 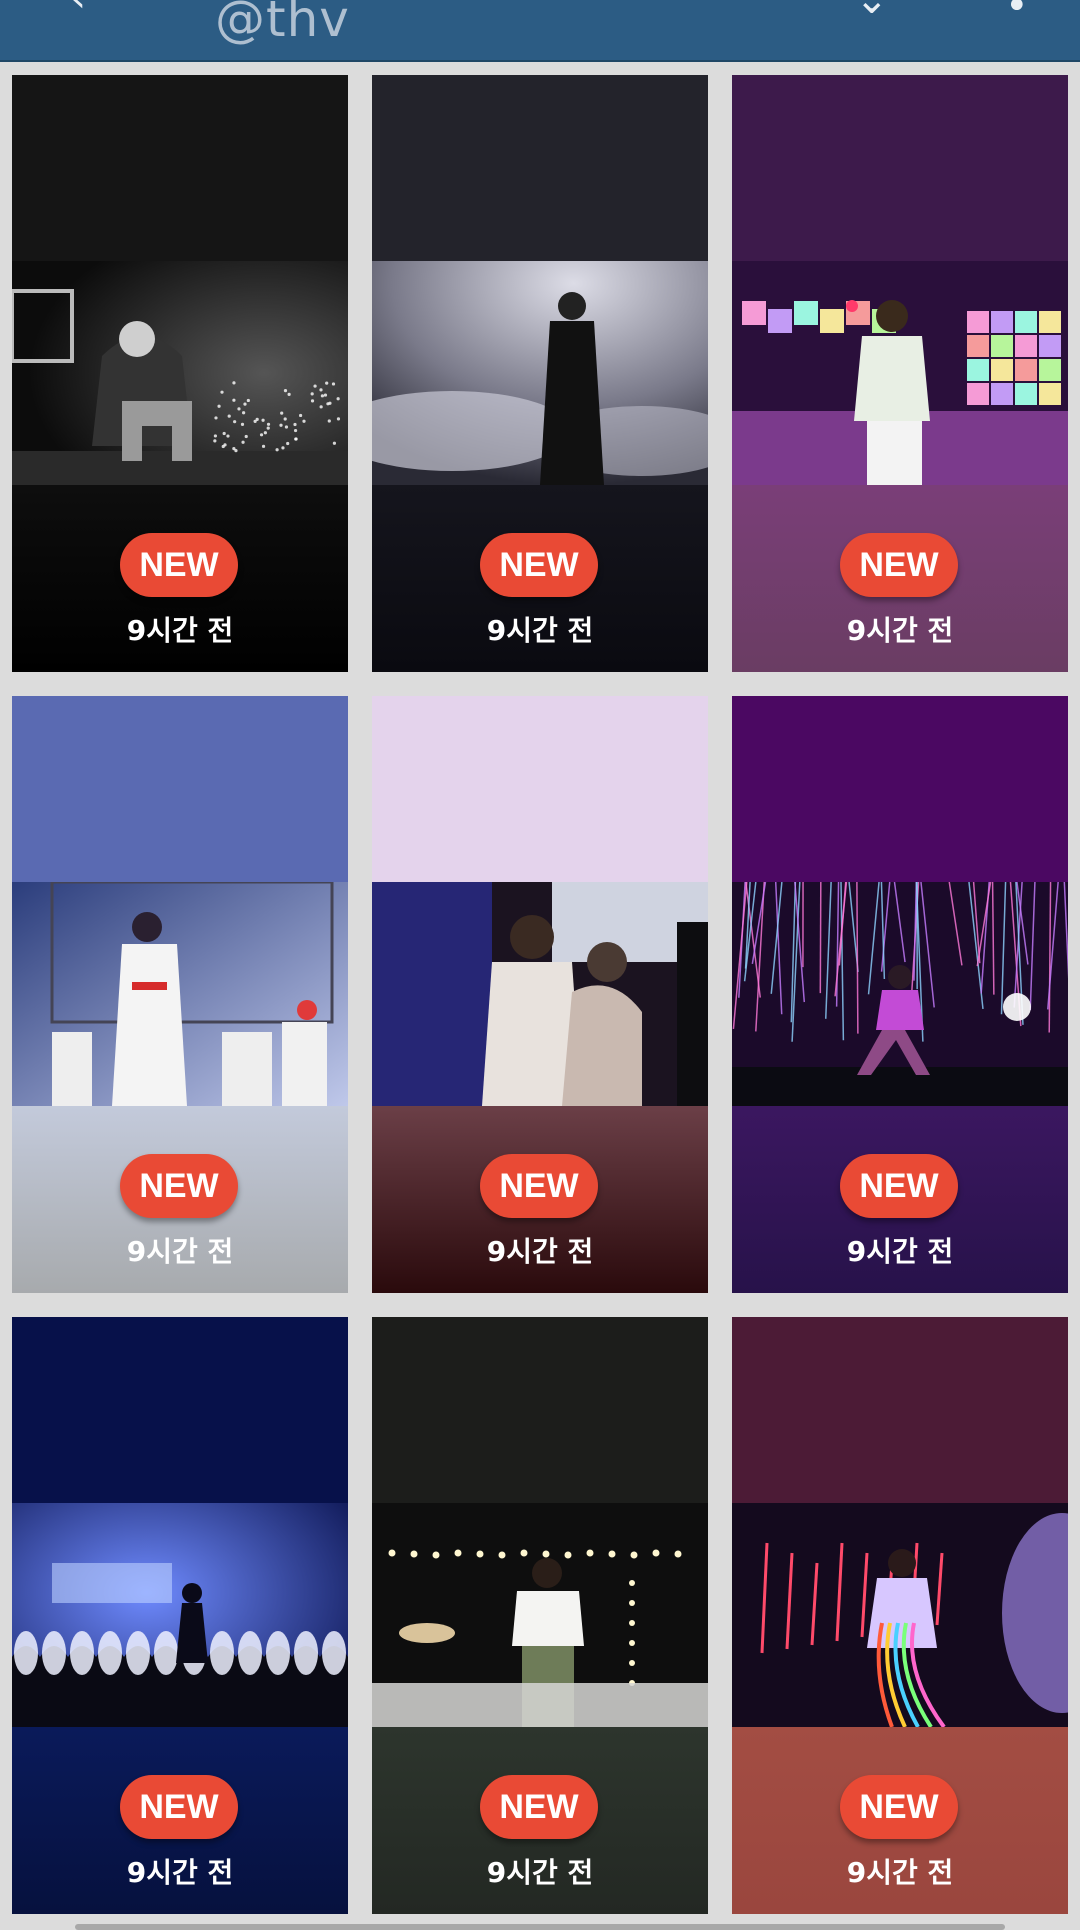 What do you see at coordinates (540, 1927) in the screenshot?
I see `scrollbar` at bounding box center [540, 1927].